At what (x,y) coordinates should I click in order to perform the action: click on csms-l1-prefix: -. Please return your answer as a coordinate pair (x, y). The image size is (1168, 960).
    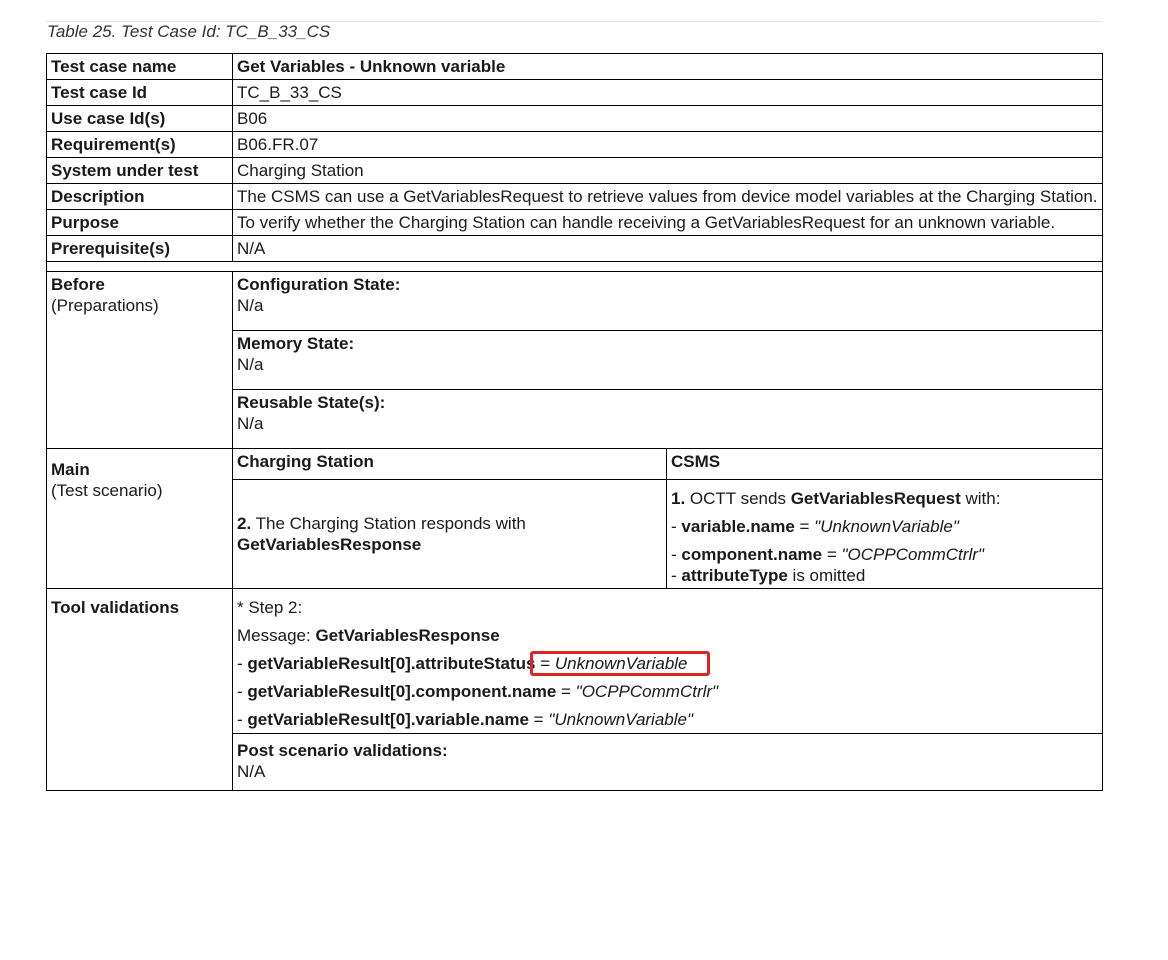
    Looking at the image, I should click on (676, 526).